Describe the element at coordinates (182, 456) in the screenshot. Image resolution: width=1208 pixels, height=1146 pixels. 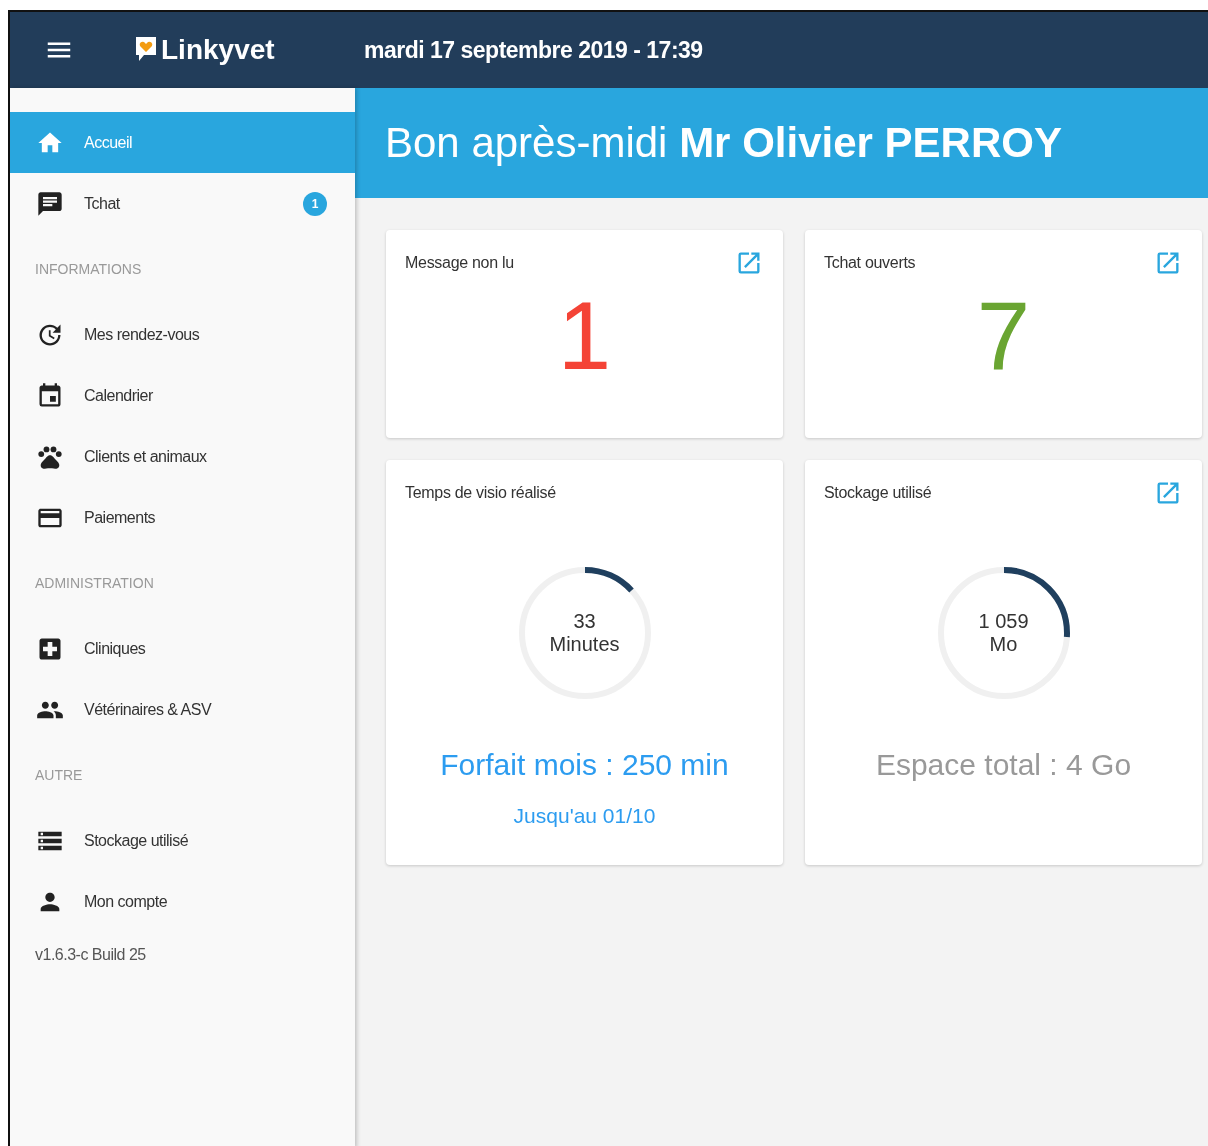
I see `nav-item: Clients et animaux` at that location.